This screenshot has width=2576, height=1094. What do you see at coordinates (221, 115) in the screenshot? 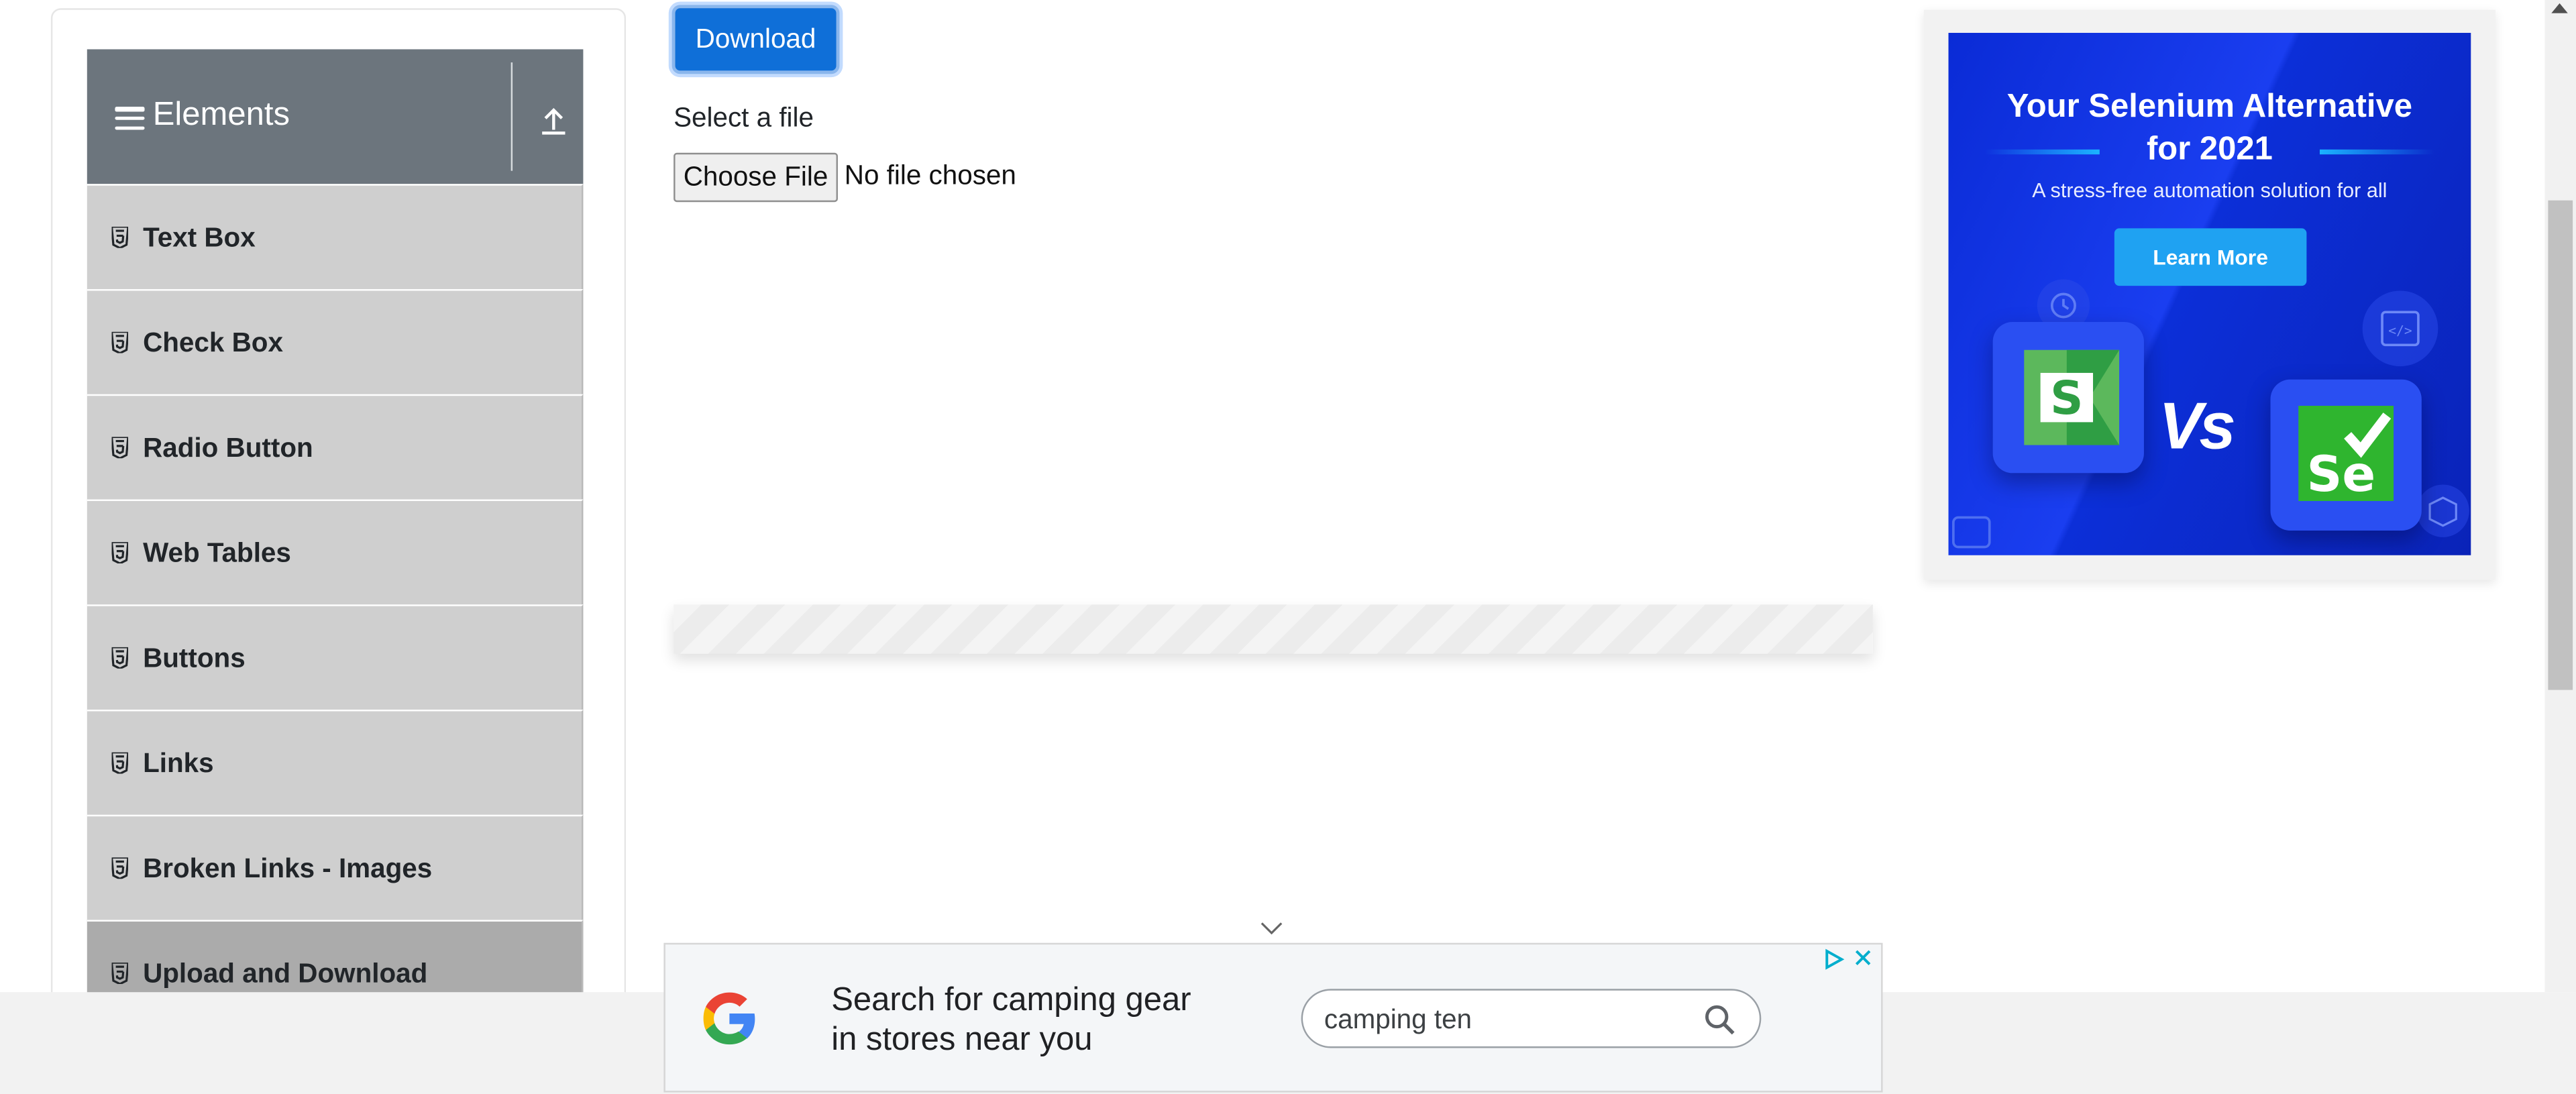
I see `group-title: Elements` at bounding box center [221, 115].